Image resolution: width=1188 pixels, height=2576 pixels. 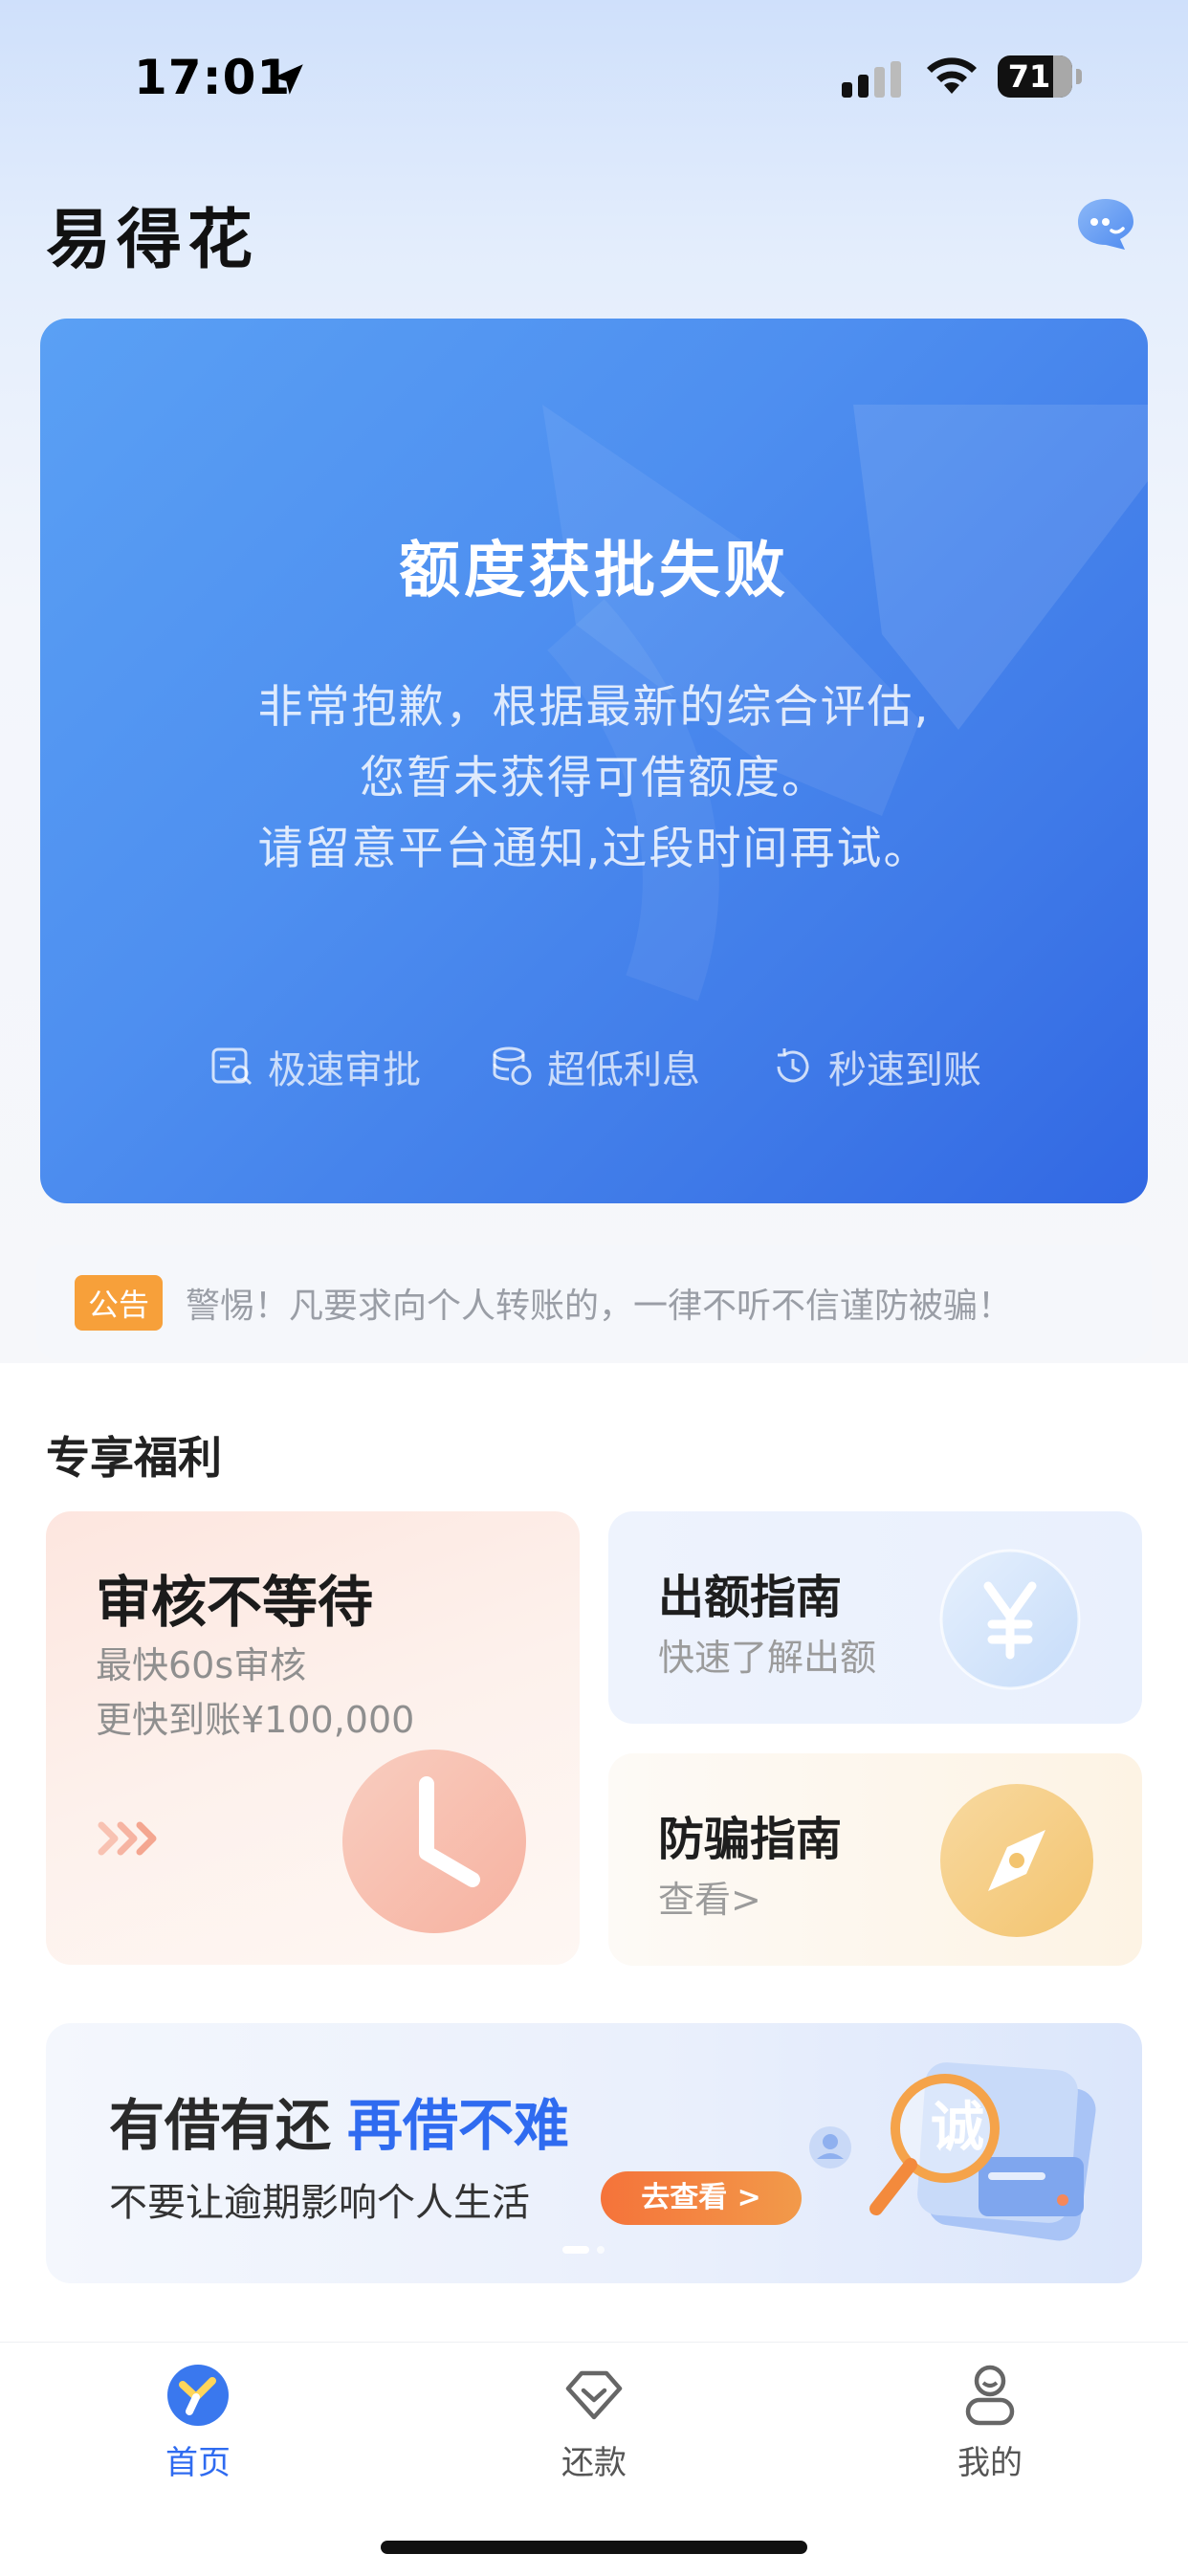 I want to click on svg-text: 诚, so click(x=957, y=2128).